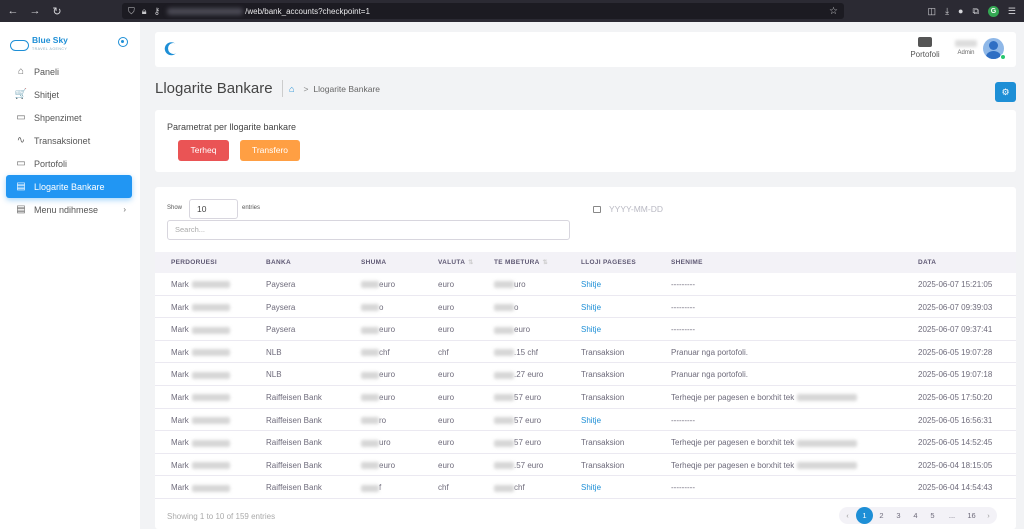 This screenshot has width=1024, height=529. I want to click on pagination-page-16: 16, so click(971, 515).